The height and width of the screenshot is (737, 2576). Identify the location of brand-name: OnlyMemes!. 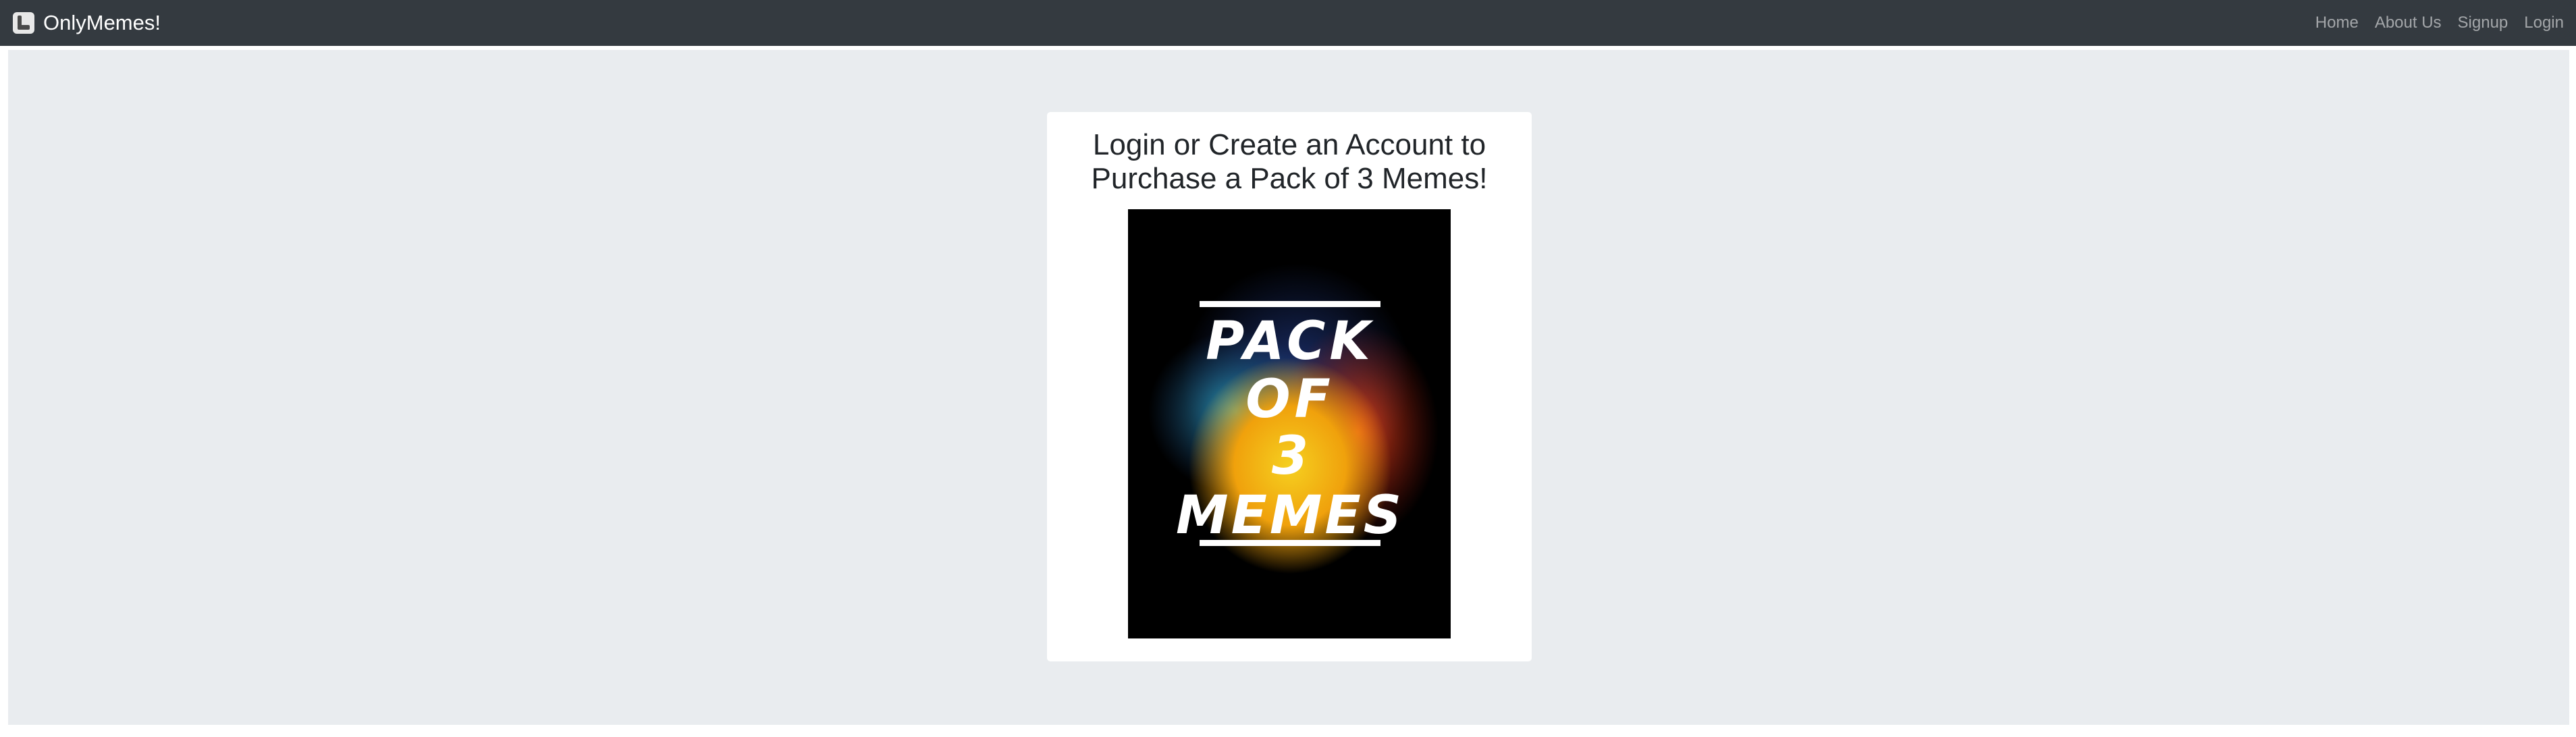
(102, 22).